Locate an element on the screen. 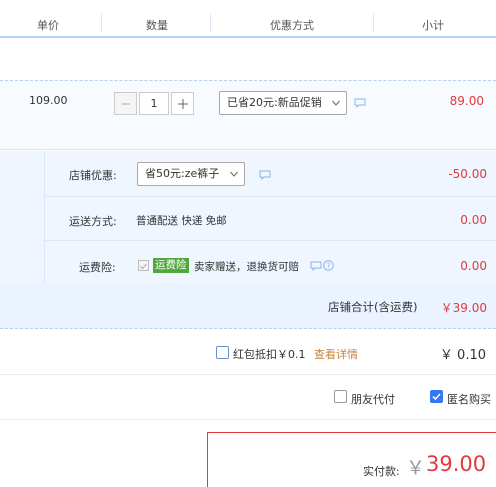  plus-icon is located at coordinates (182, 103).